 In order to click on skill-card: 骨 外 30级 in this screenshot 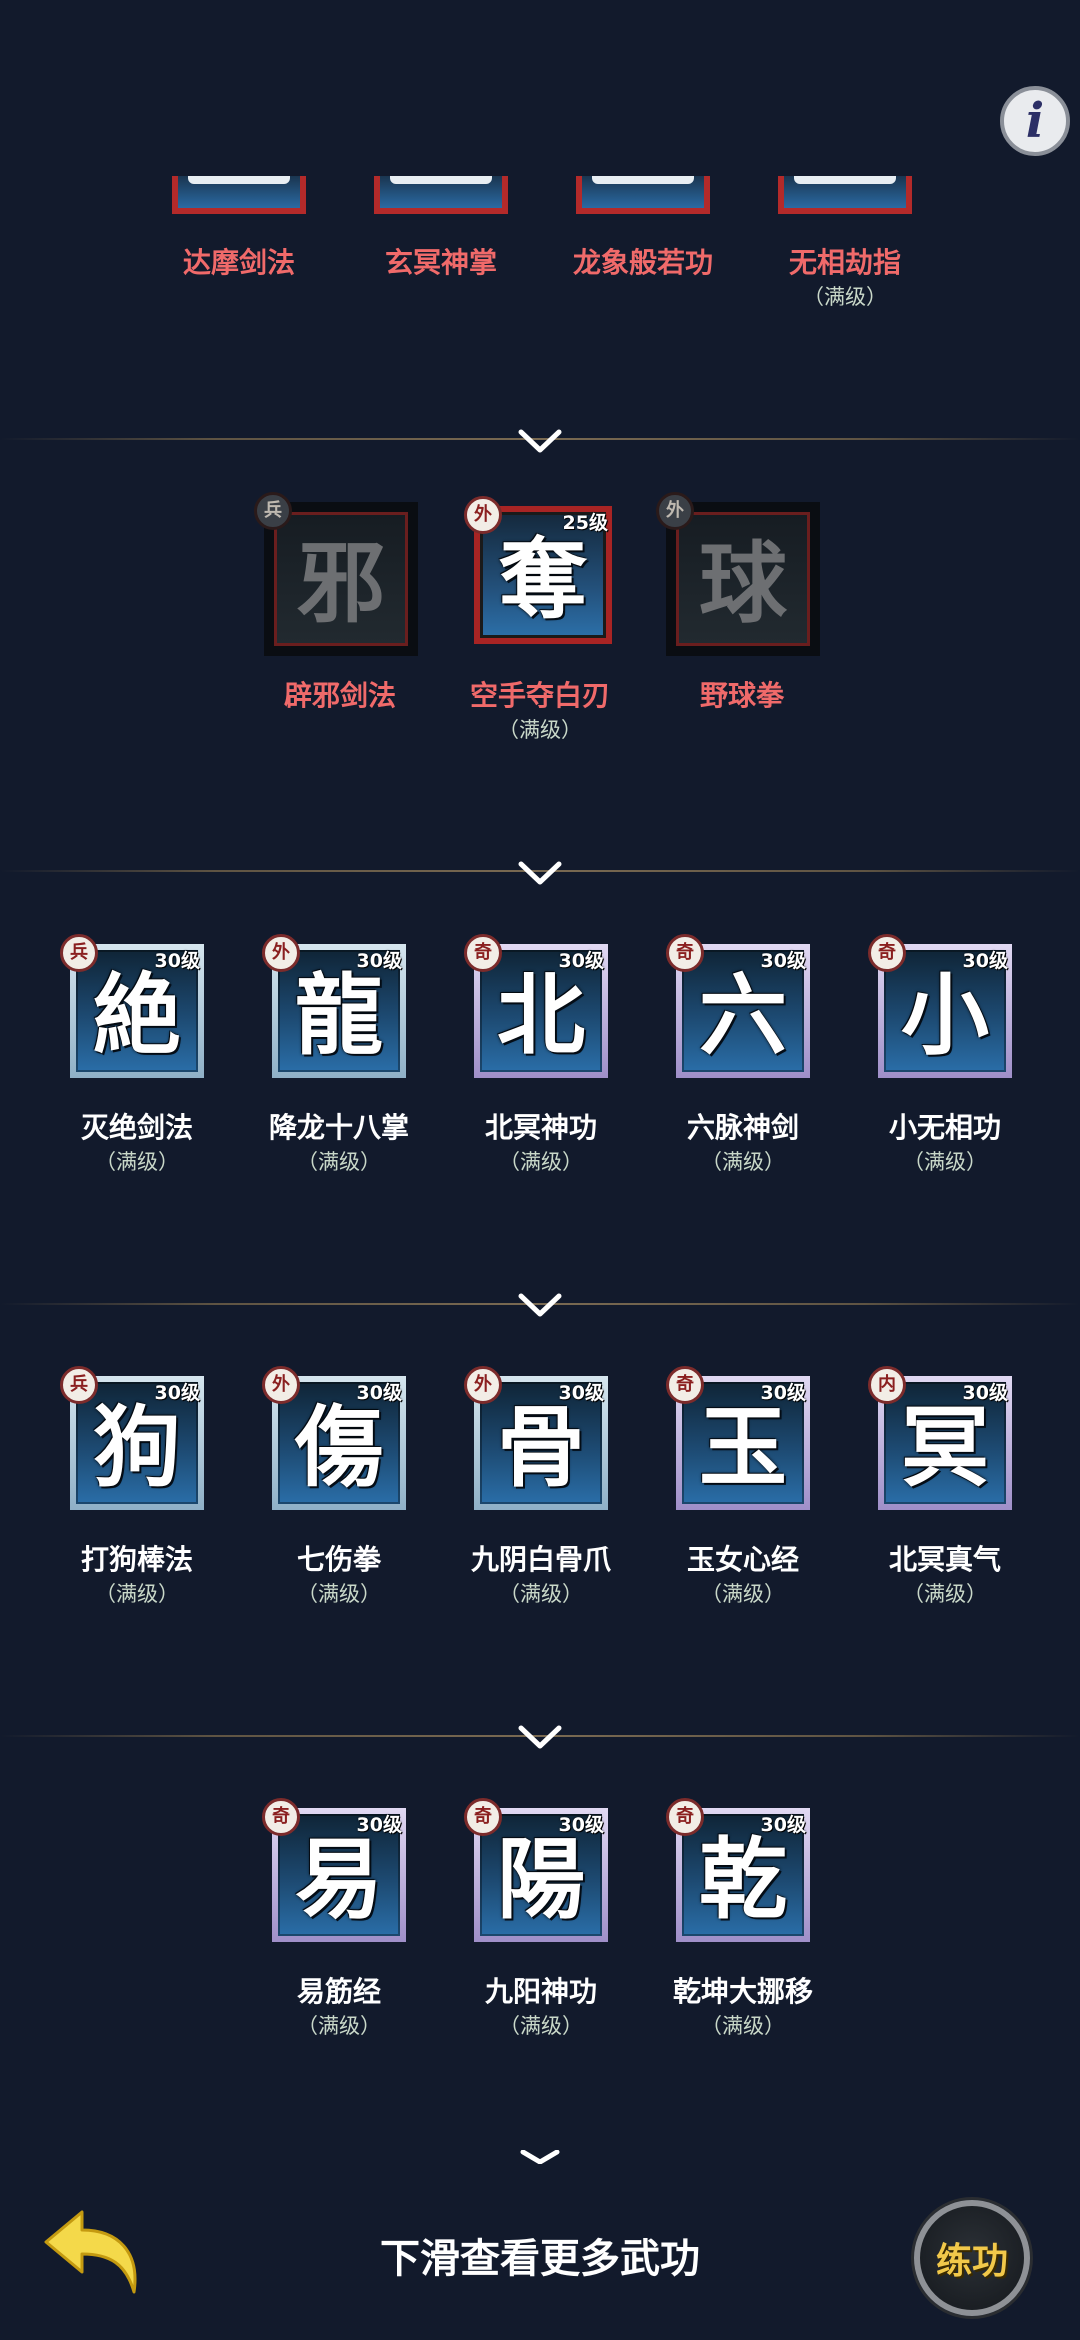, I will do `click(536, 1438)`.